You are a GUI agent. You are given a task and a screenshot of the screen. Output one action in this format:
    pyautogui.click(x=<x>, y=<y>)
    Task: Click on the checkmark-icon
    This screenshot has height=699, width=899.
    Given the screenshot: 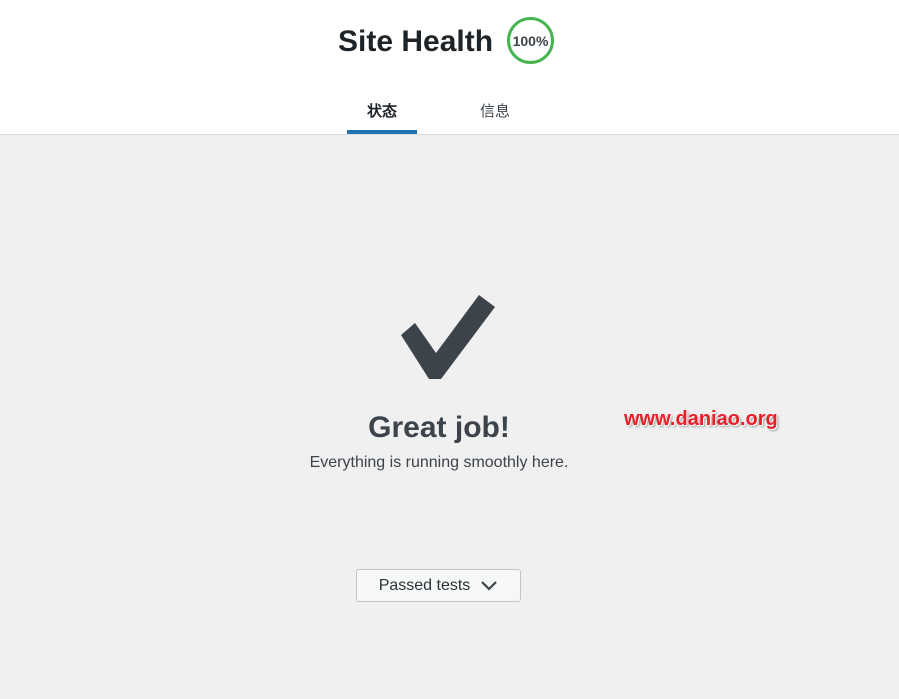 What is the action you would take?
    pyautogui.click(x=448, y=337)
    